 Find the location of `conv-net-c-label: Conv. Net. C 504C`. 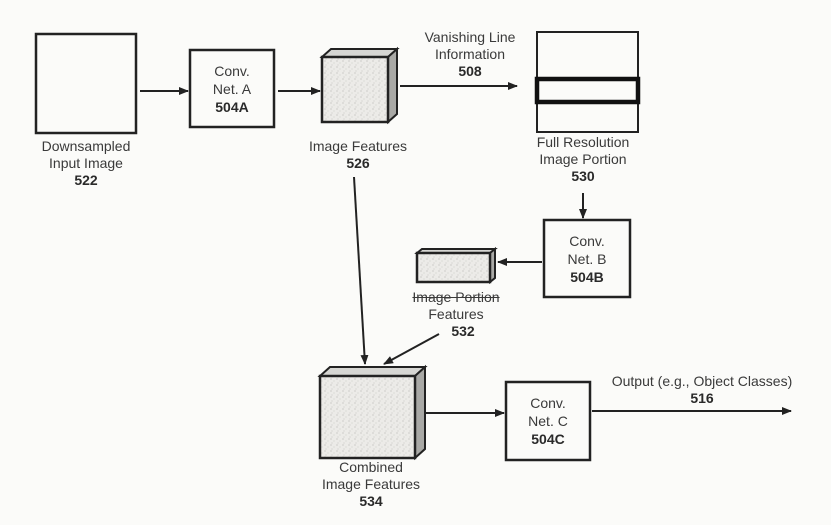

conv-net-c-label: Conv. Net. C 504C is located at coordinates (548, 421).